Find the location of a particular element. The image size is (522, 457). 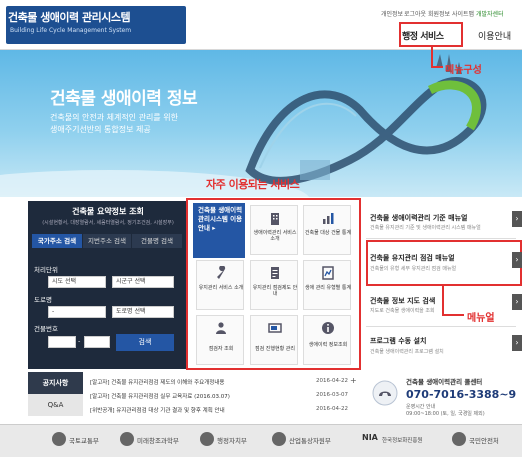

link-program-install-desc: 건축물 생애이력관리 프로그램 설치 is located at coordinates (407, 352).